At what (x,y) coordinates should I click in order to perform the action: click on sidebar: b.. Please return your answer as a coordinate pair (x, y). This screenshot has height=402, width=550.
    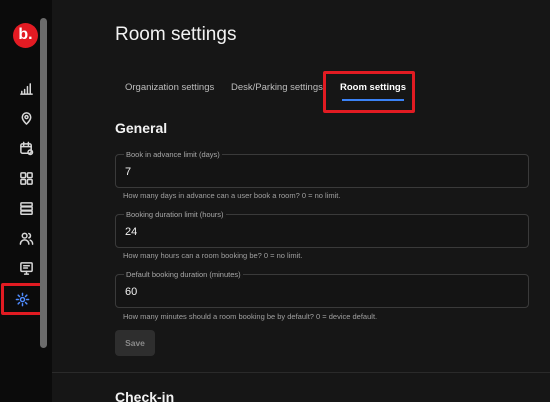
    Looking at the image, I should click on (26, 201).